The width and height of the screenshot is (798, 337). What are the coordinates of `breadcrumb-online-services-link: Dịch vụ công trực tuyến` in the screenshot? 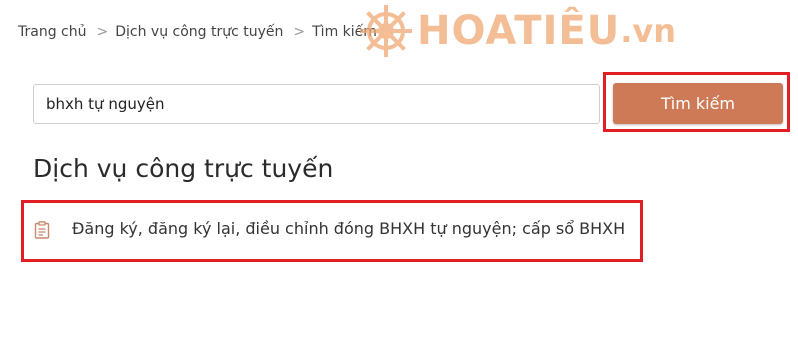 It's located at (199, 32).